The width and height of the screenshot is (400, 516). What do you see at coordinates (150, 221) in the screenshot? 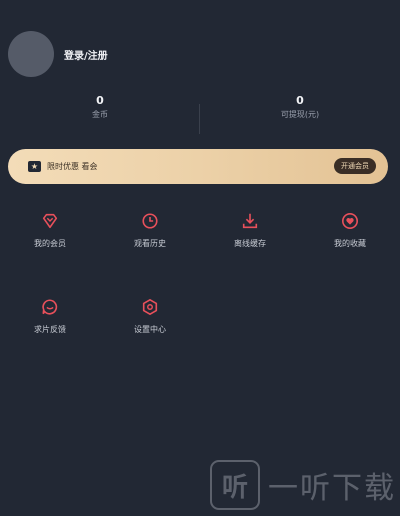
I see `clock-icon` at bounding box center [150, 221].